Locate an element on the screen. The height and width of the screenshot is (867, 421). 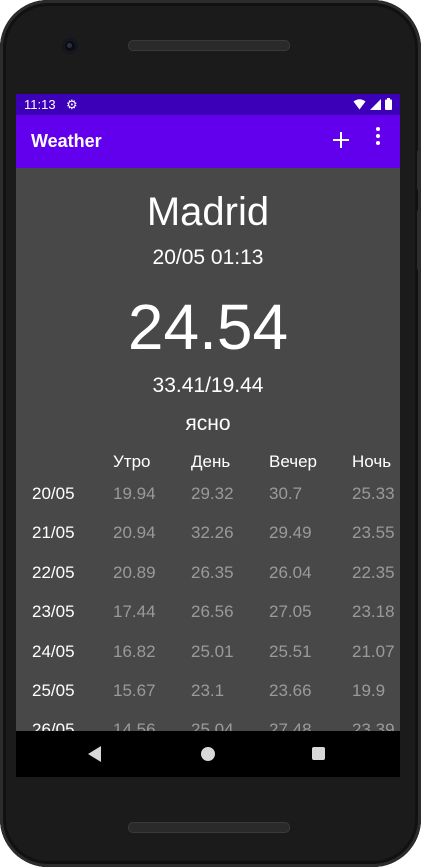
cell-night: 25.33 is located at coordinates (373, 493).